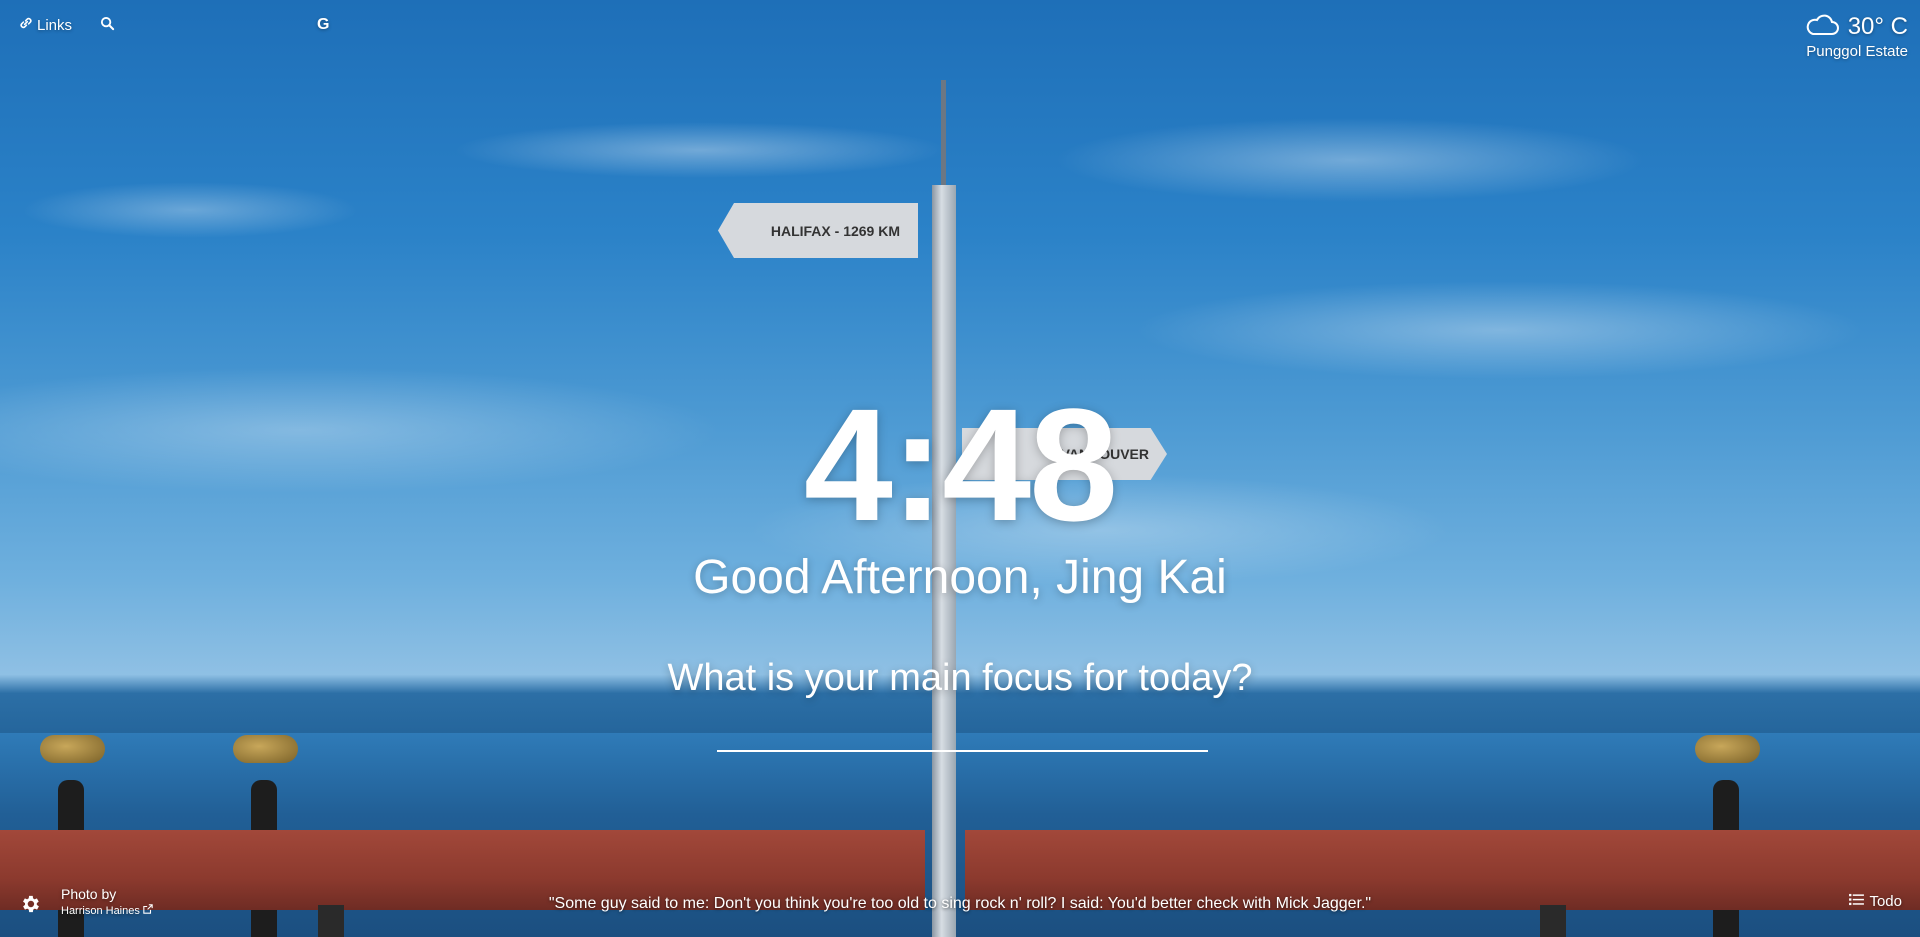 This screenshot has width=1920, height=937. What do you see at coordinates (818, 230) in the screenshot?
I see `halifax-sign: HALIFAX - 1269 KM` at bounding box center [818, 230].